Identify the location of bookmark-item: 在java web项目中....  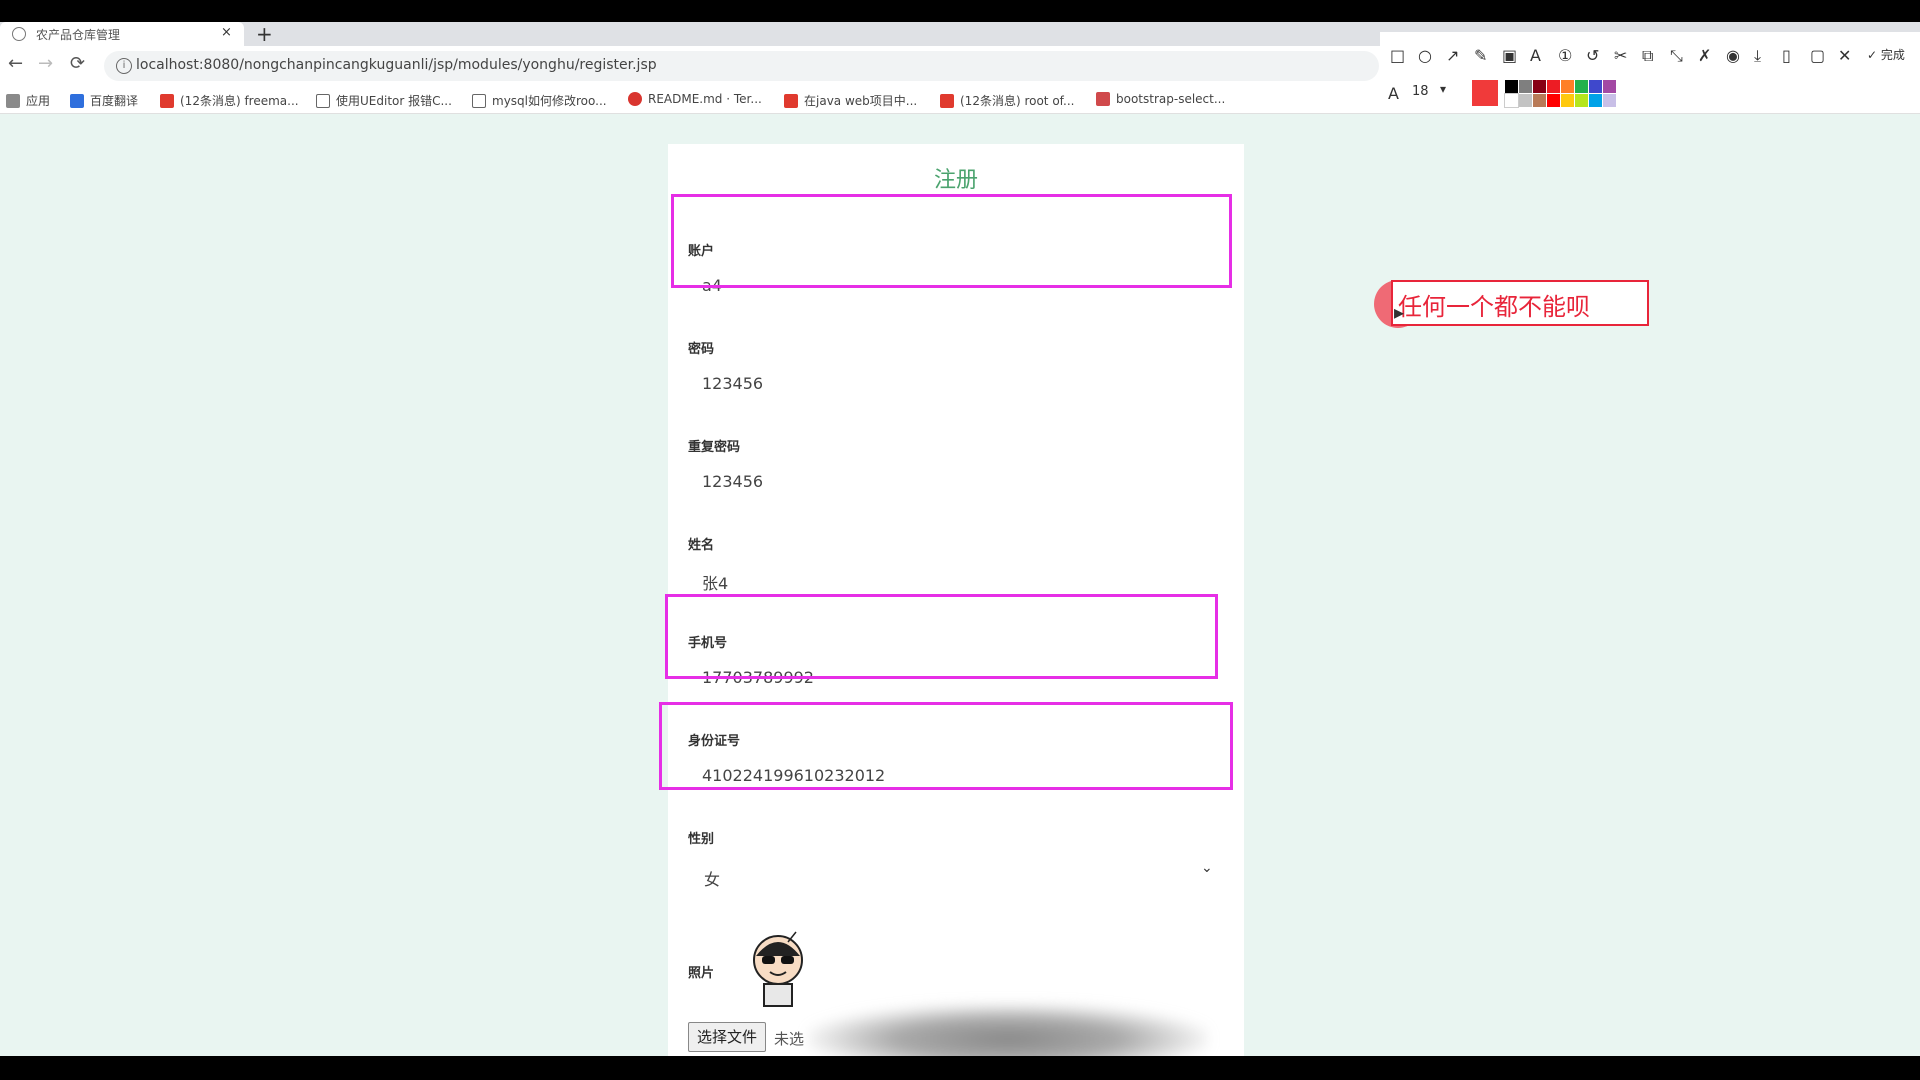
(850, 100).